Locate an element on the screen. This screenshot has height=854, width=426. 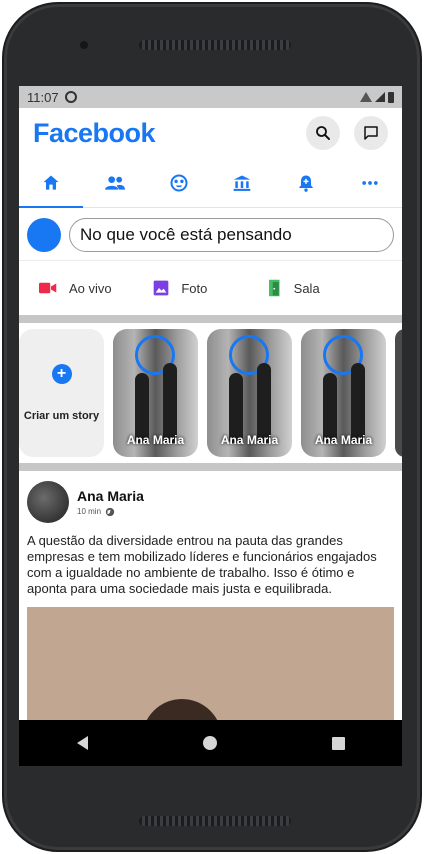
post-author-name: Ana Maria is located at coordinates (110, 496).